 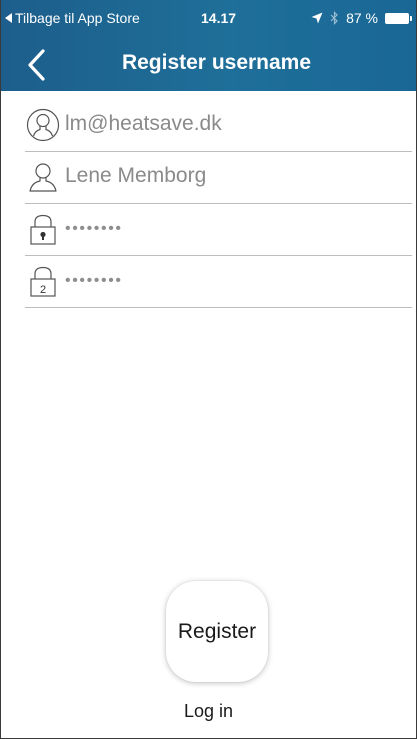 What do you see at coordinates (208, 711) in the screenshot?
I see `login-link: Log in` at bounding box center [208, 711].